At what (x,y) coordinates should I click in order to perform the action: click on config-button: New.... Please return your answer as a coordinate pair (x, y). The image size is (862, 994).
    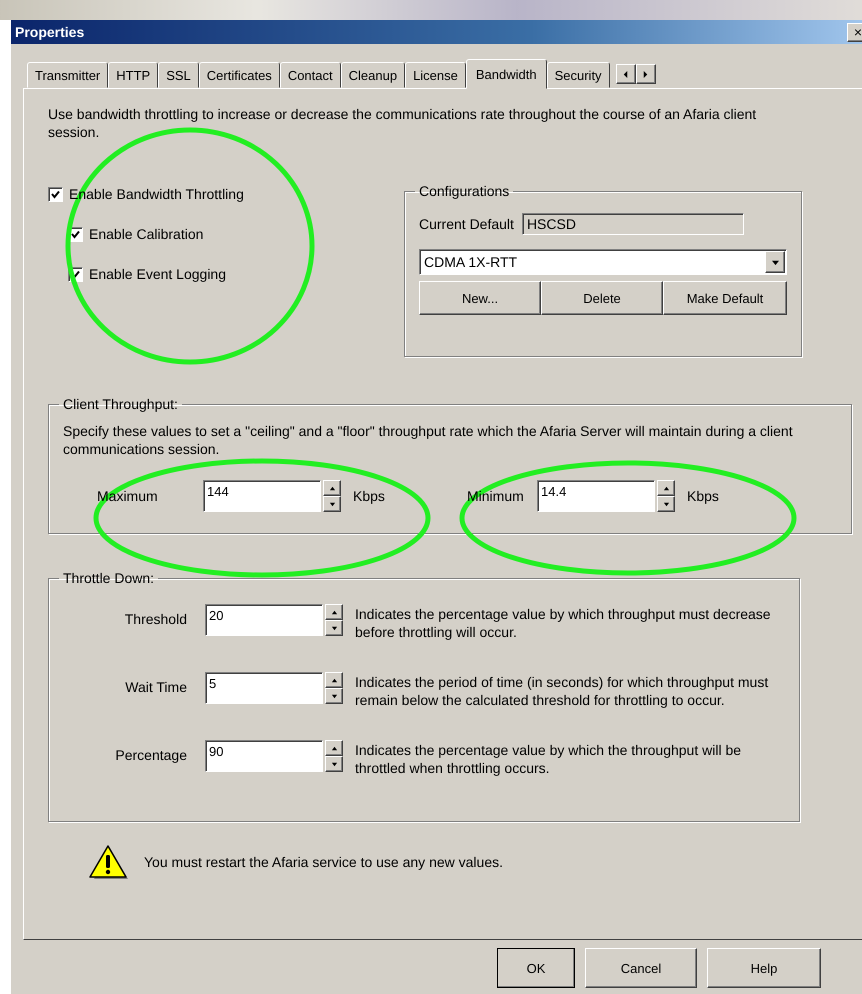
    Looking at the image, I should click on (480, 298).